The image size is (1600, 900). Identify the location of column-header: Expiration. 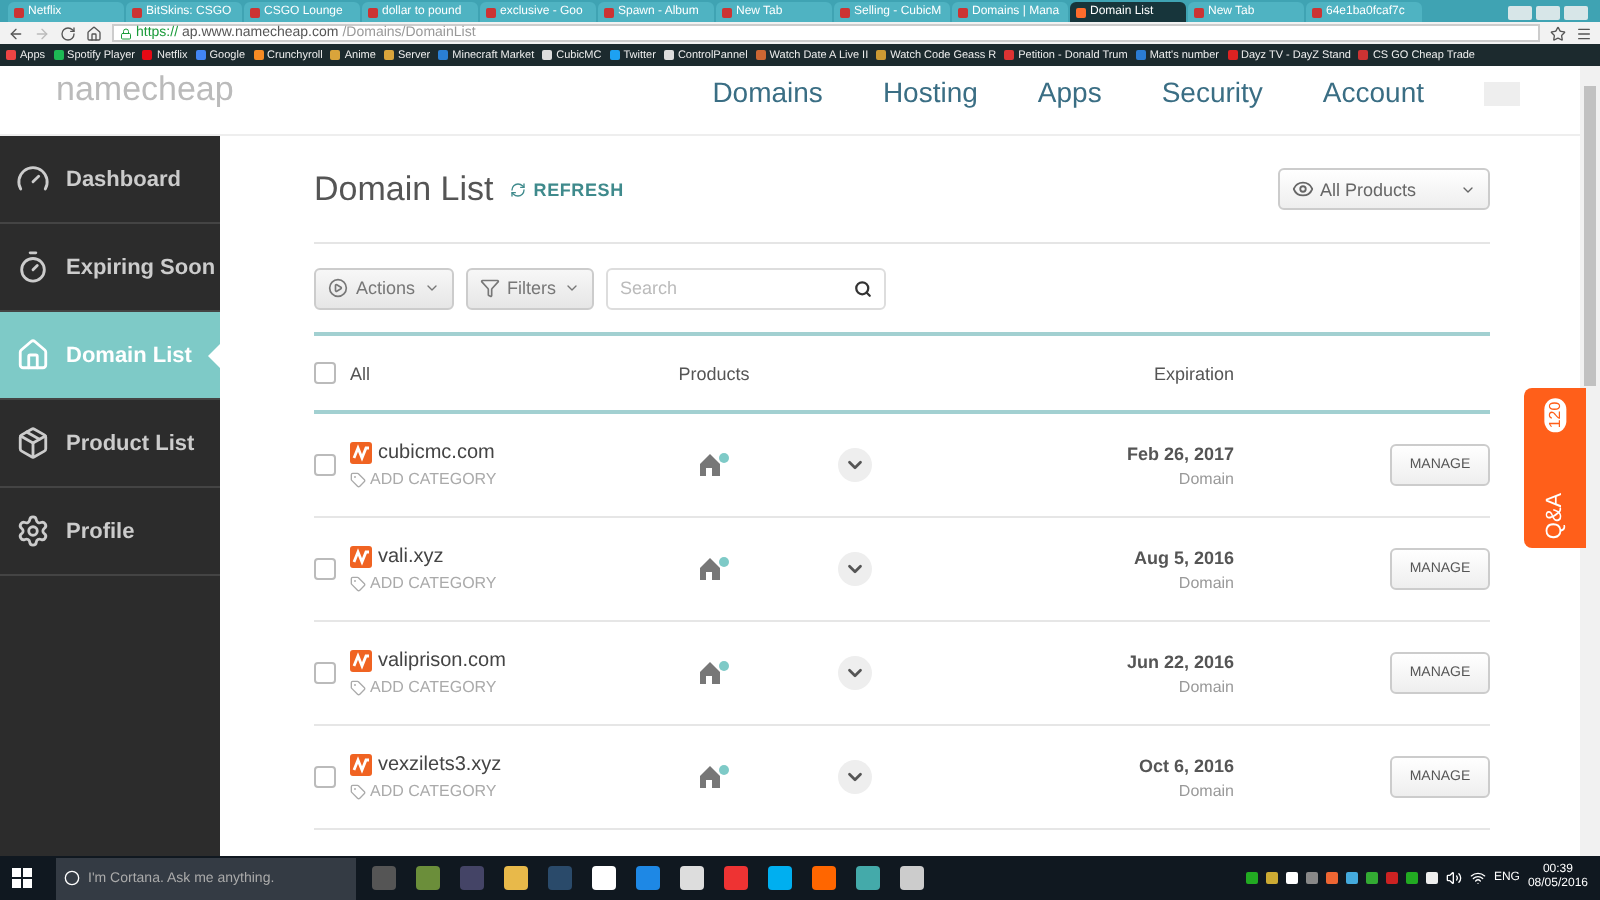
(1193, 373).